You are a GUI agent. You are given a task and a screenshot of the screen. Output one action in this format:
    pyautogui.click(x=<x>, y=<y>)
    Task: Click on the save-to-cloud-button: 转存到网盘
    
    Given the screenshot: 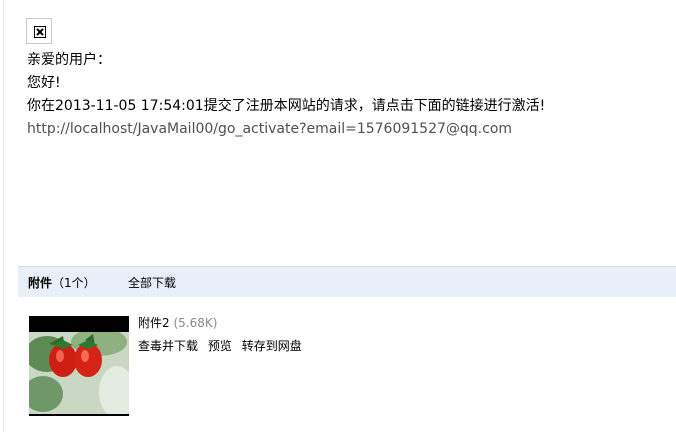 What is the action you would take?
    pyautogui.click(x=272, y=346)
    